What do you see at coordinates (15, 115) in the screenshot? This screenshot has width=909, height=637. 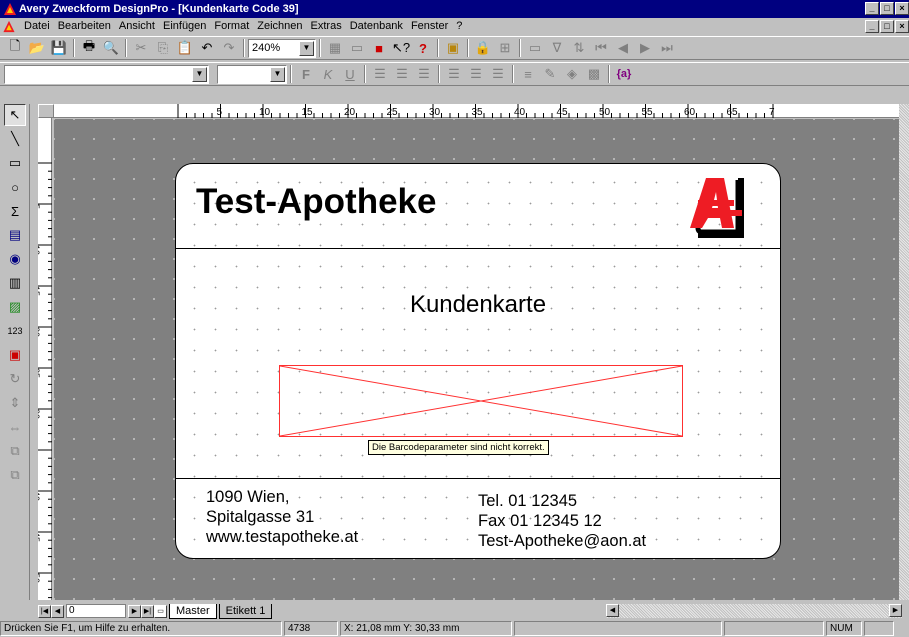 I see `pointer-icon: ↖` at bounding box center [15, 115].